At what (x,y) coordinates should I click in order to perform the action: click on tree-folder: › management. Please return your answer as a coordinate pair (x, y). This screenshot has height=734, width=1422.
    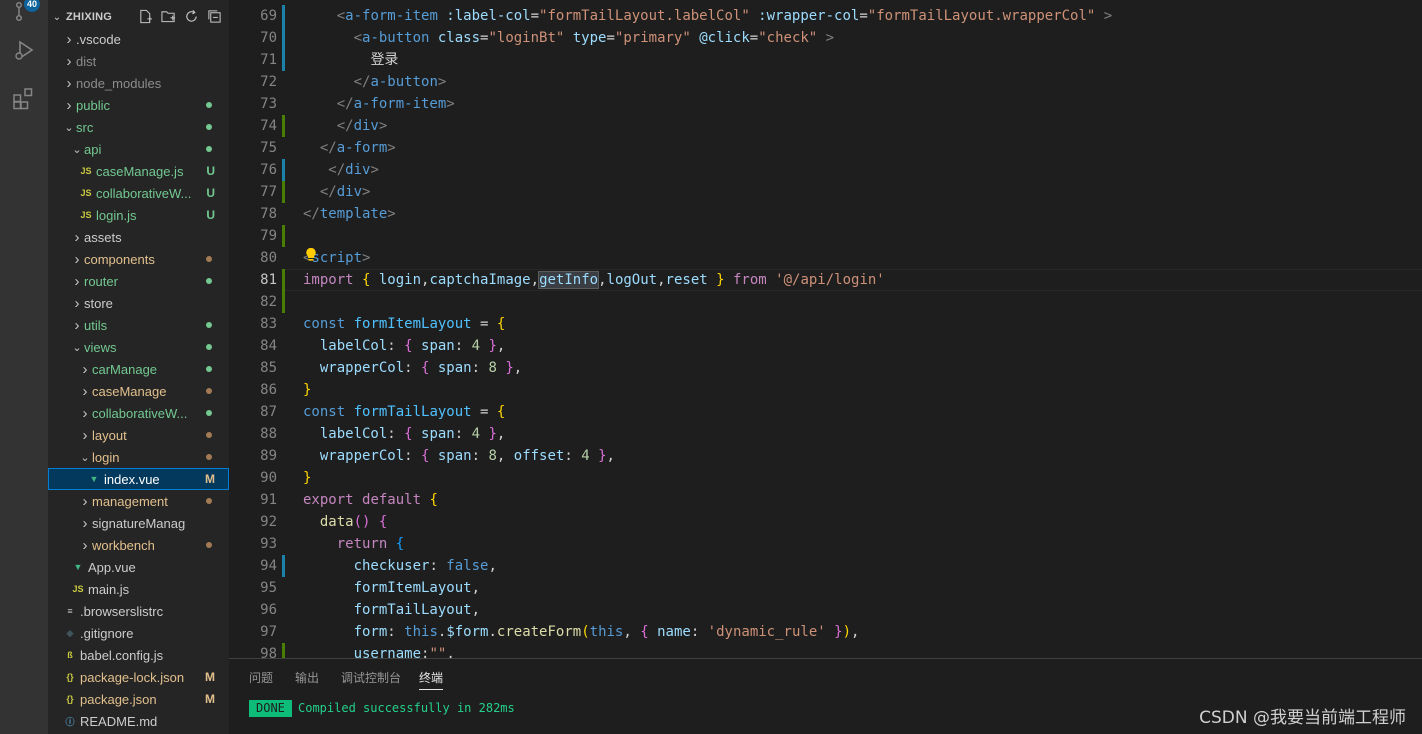
    Looking at the image, I should click on (138, 501).